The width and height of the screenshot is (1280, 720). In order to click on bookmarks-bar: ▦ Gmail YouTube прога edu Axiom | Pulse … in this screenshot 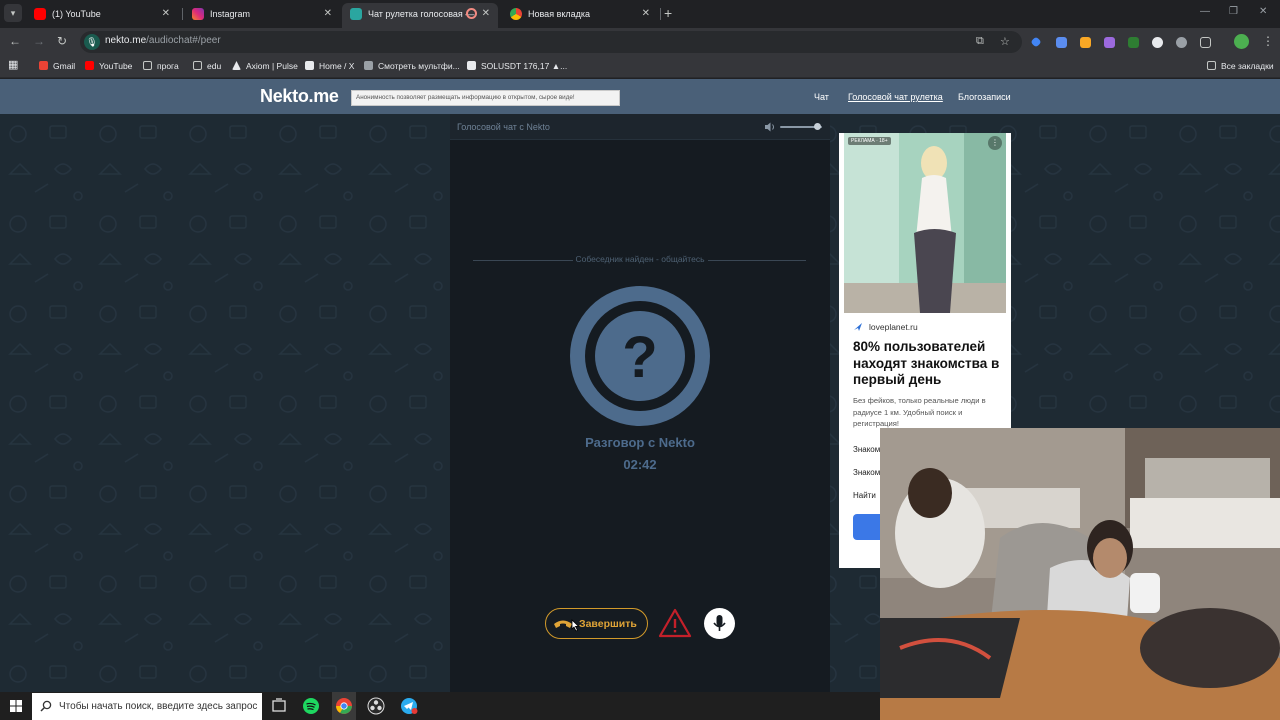, I will do `click(640, 67)`.